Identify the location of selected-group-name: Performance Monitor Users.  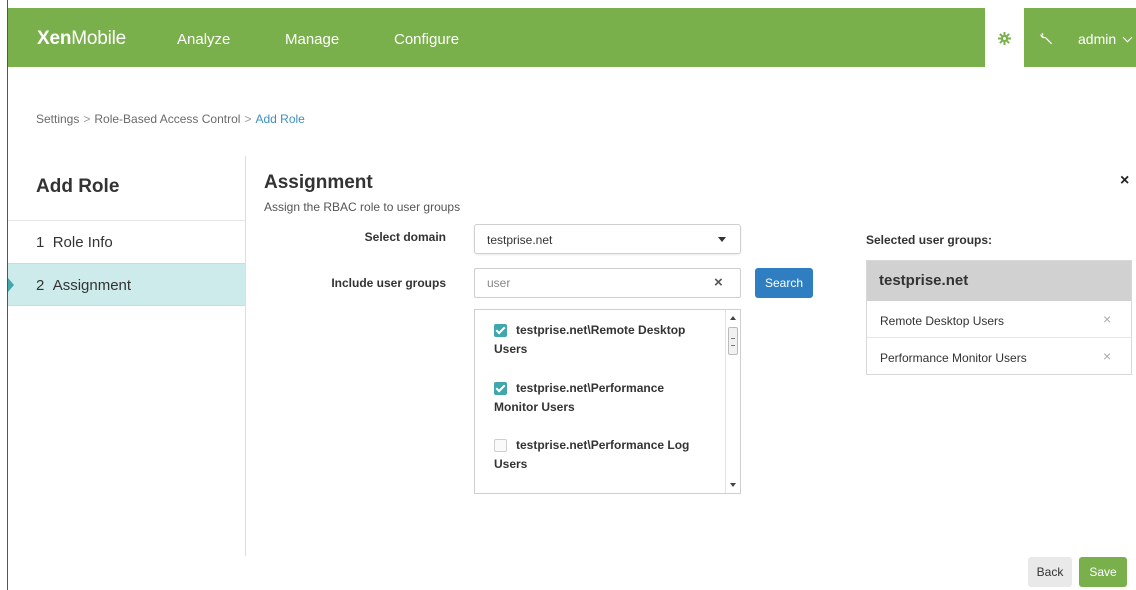
(953, 358).